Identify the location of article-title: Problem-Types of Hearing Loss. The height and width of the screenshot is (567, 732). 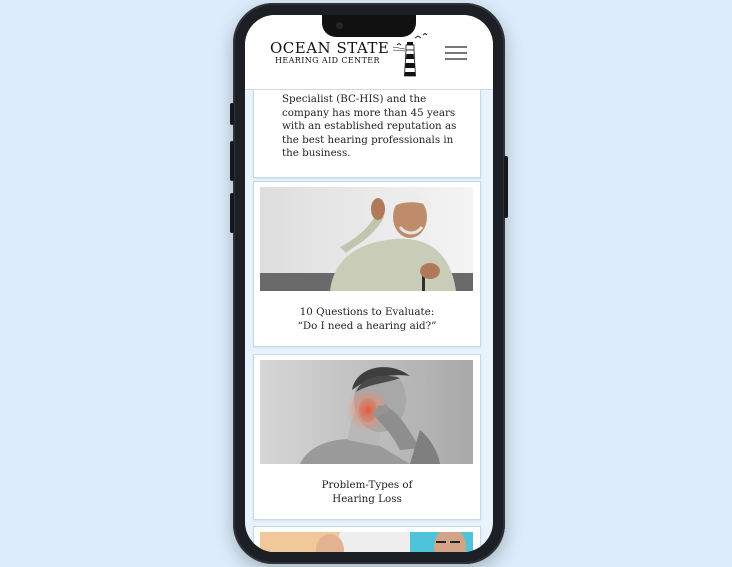
(367, 492).